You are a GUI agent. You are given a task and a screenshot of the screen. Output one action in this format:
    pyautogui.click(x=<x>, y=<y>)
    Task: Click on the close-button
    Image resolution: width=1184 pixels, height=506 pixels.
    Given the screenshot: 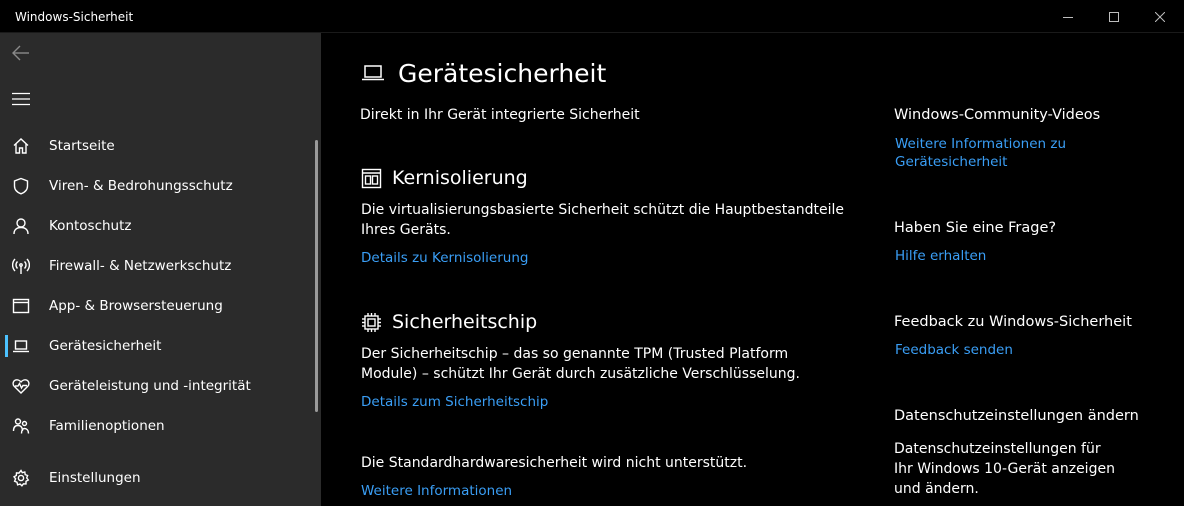 What is the action you would take?
    pyautogui.click(x=1160, y=16)
    